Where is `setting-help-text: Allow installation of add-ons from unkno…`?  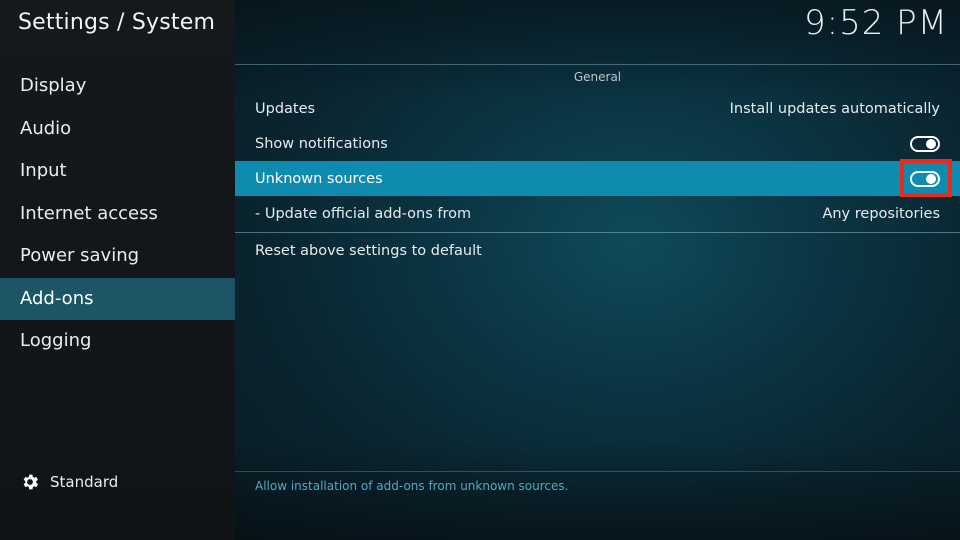 setting-help-text: Allow installation of add-ons from unkno… is located at coordinates (412, 486).